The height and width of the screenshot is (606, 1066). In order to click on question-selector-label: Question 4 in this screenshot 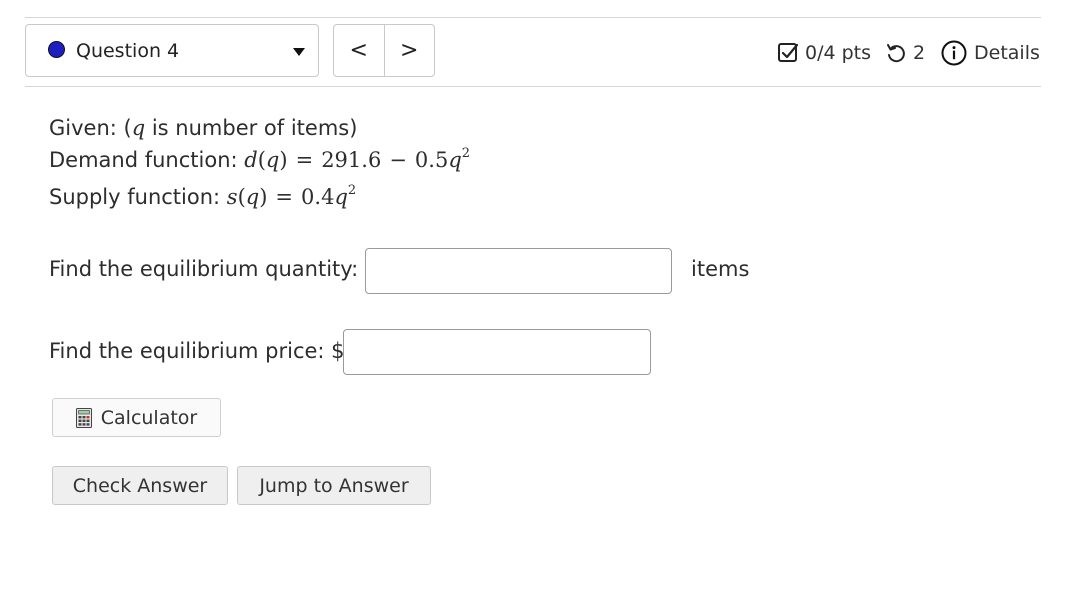, I will do `click(128, 51)`.